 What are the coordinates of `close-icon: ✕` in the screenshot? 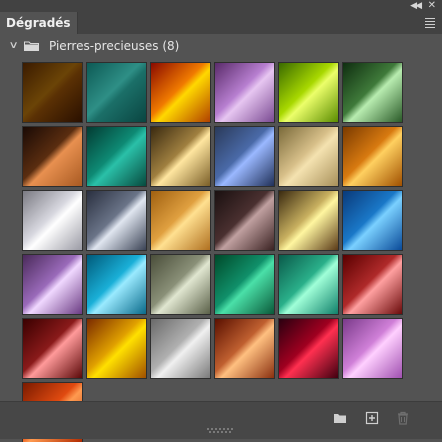 It's located at (432, 5).